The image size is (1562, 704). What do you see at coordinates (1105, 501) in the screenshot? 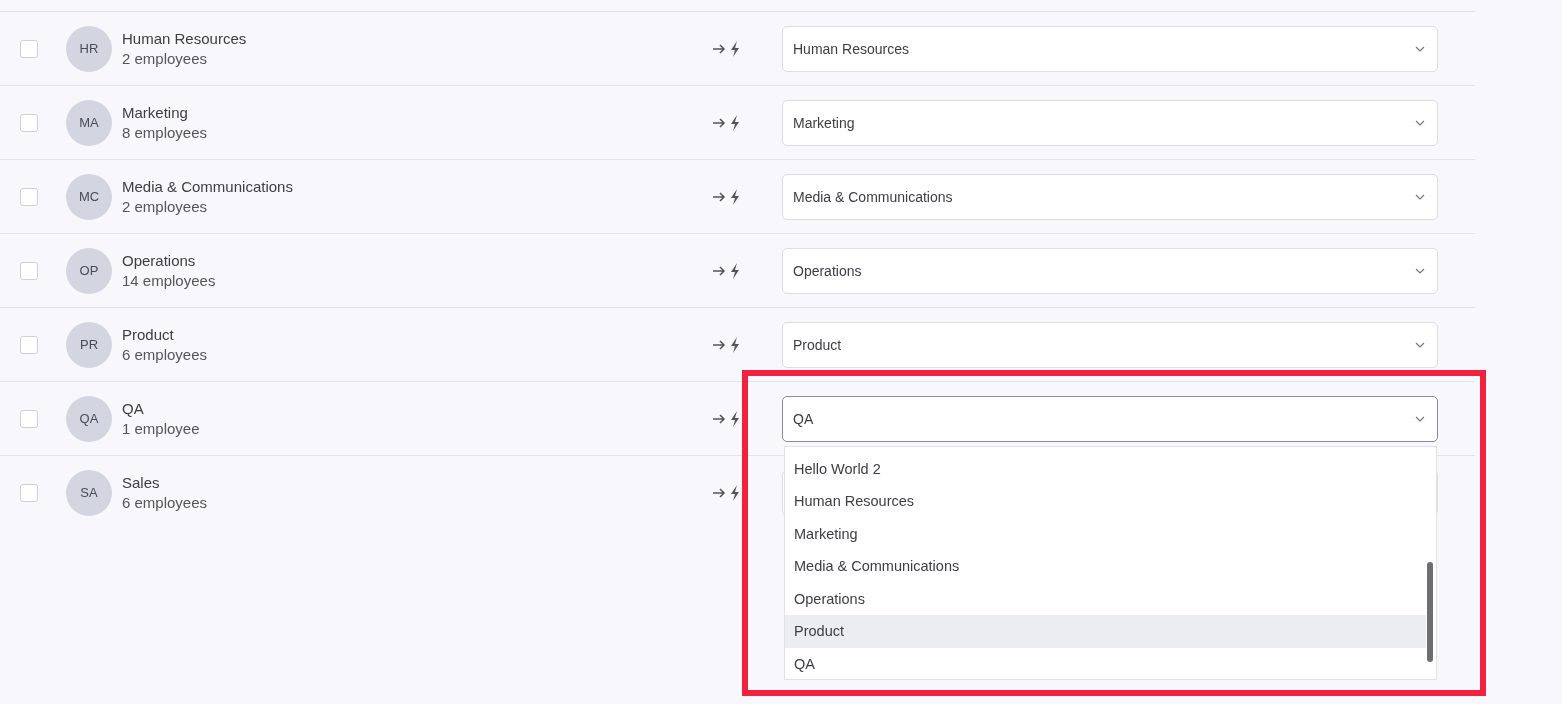
I see `dropdown-option: Human Resources` at bounding box center [1105, 501].